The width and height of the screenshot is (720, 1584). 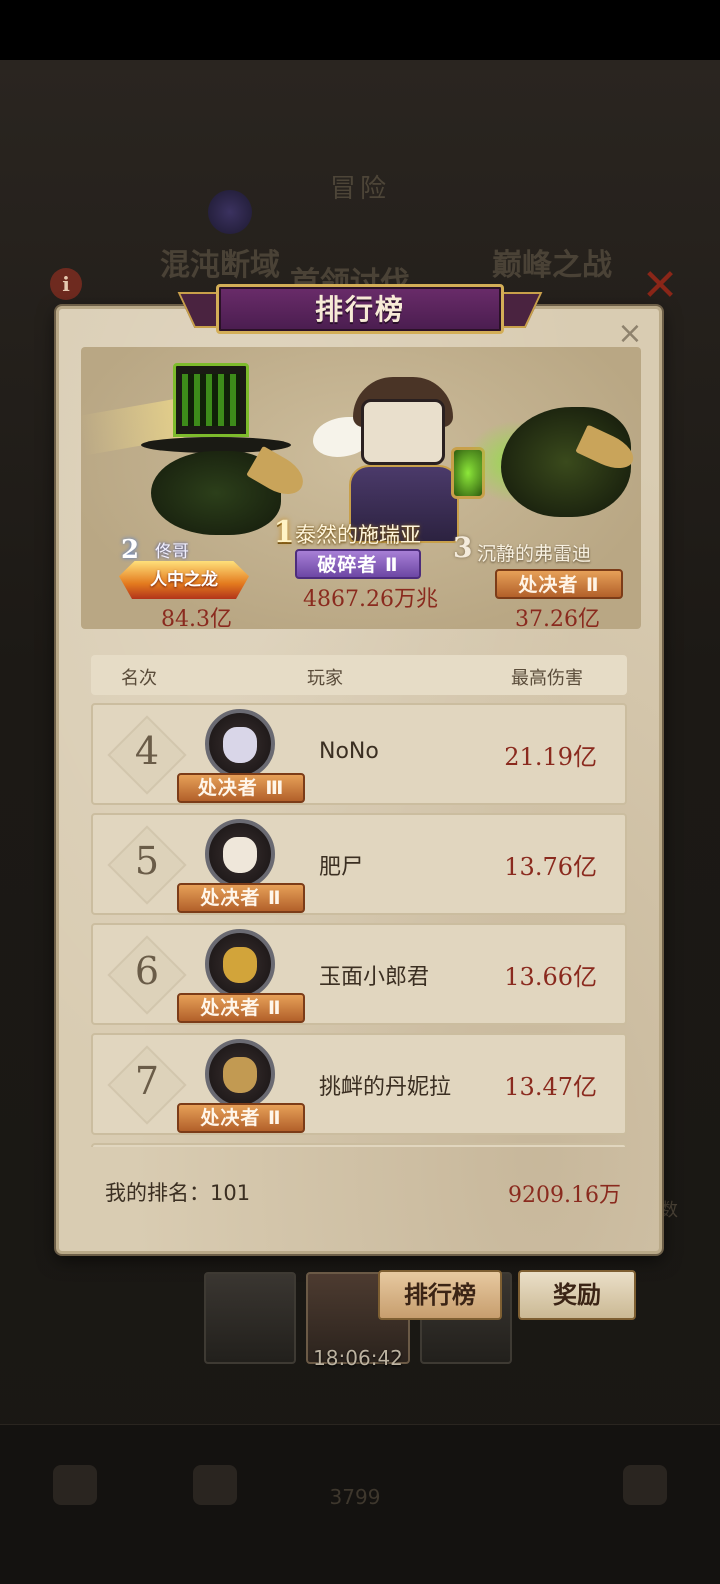 What do you see at coordinates (147, 751) in the screenshot?
I see `row-rank: 4` at bounding box center [147, 751].